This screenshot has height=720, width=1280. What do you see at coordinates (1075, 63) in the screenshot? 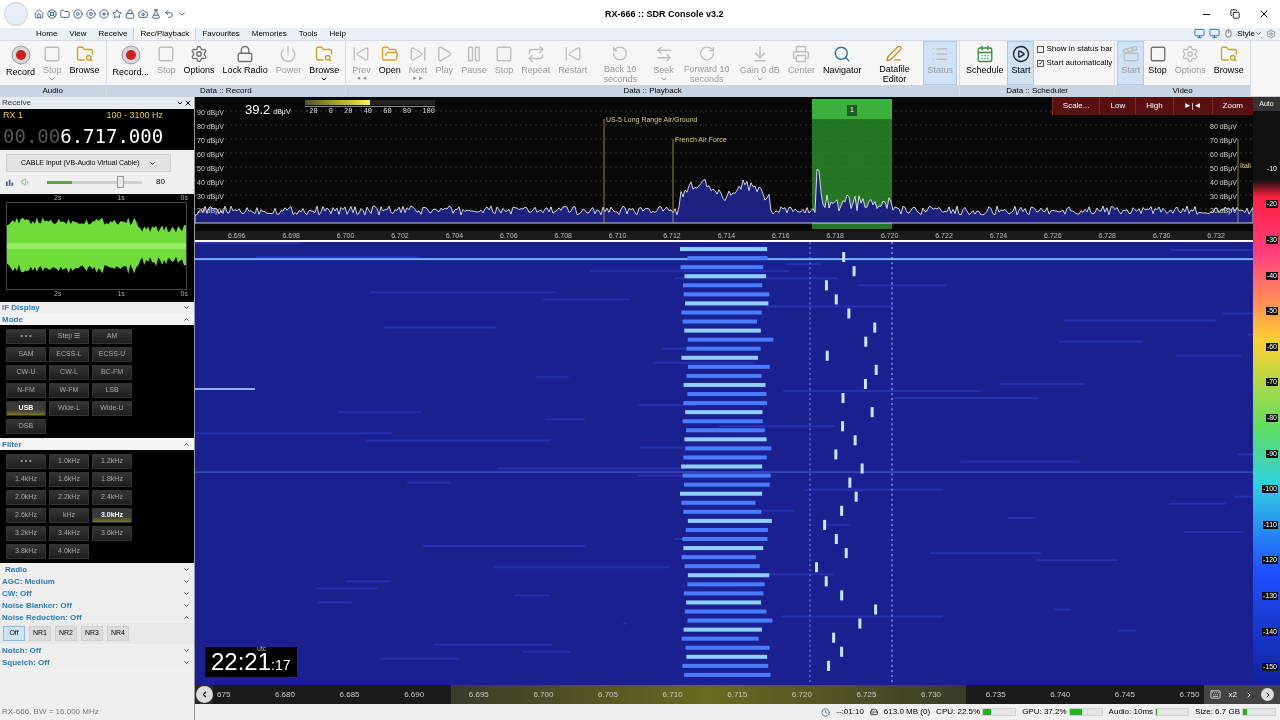
I see `checkbox-option: Start automatically` at bounding box center [1075, 63].